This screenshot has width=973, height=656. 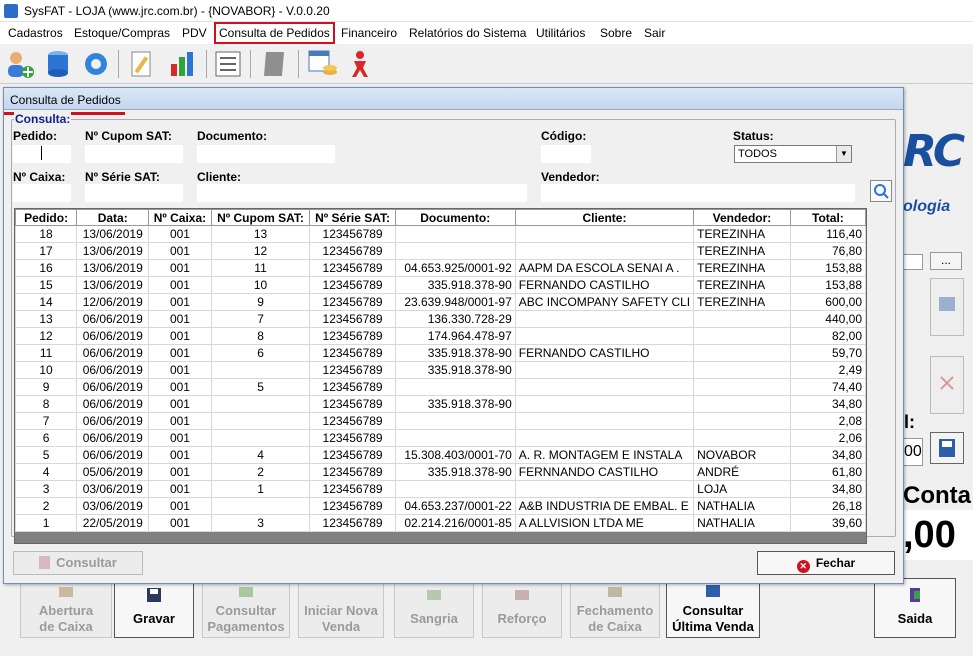 What do you see at coordinates (753, 136) in the screenshot?
I see `status-label: Status:` at bounding box center [753, 136].